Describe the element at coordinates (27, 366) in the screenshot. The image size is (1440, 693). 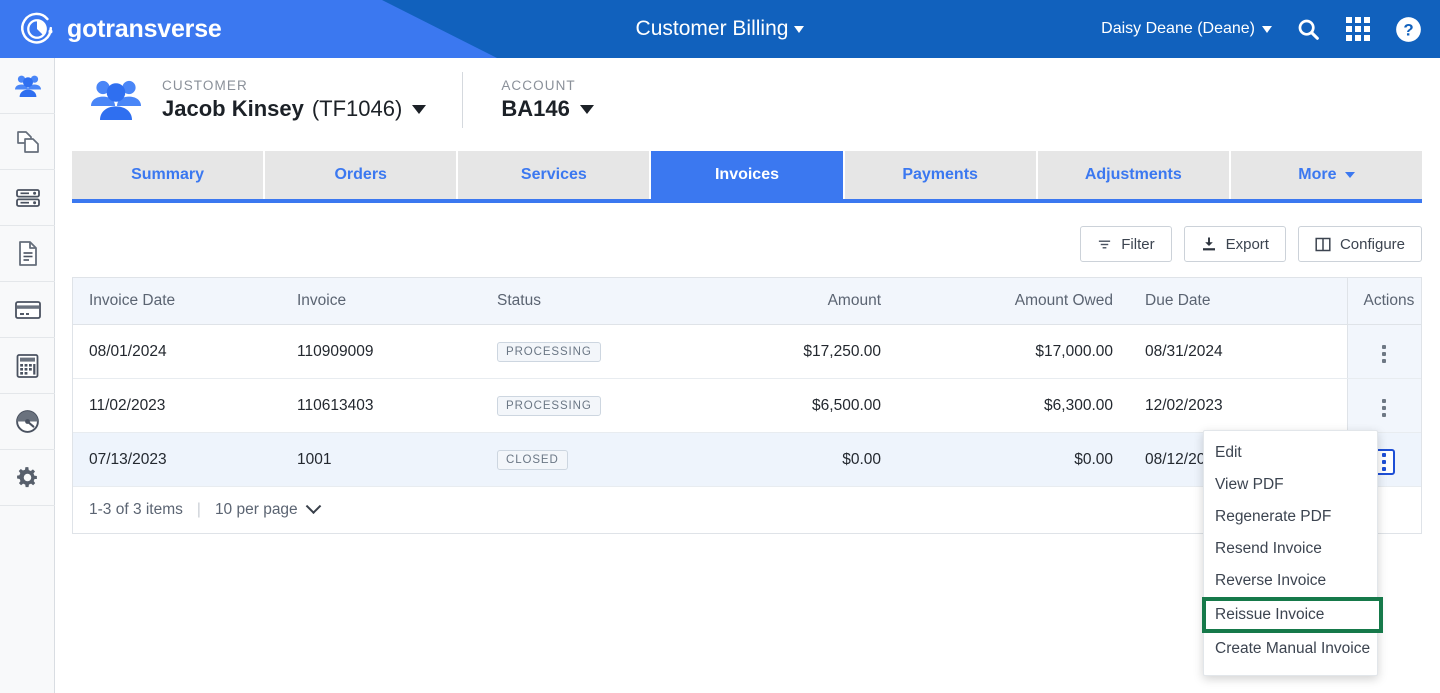
I see `sidebar-item-accounting` at that location.